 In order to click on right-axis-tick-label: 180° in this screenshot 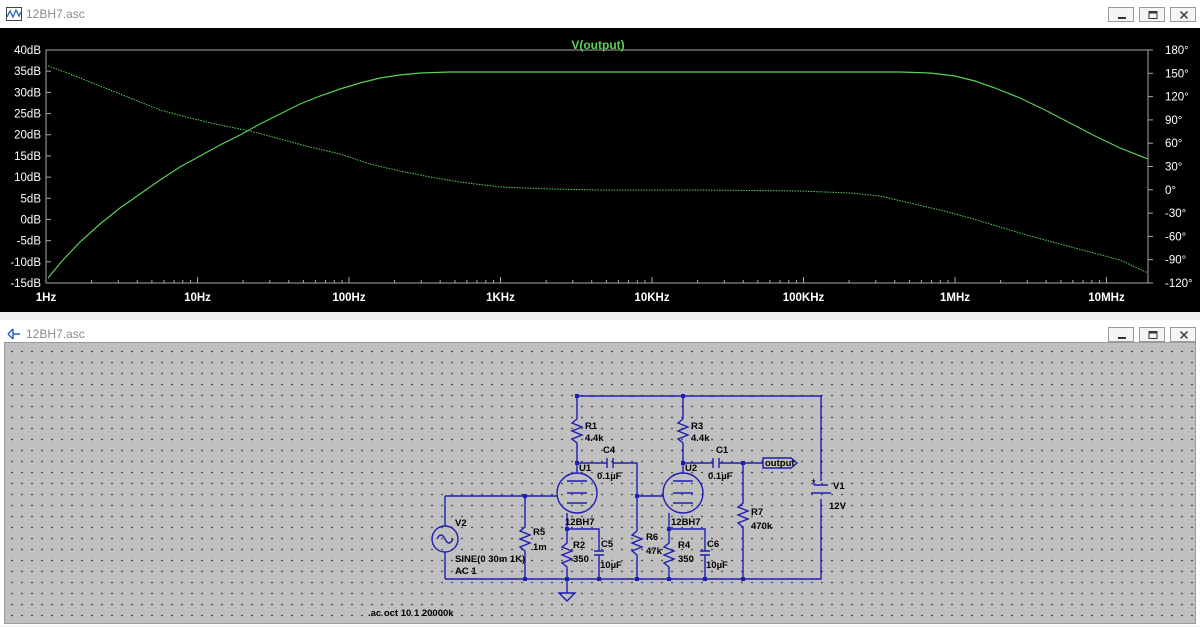, I will do `click(1177, 51)`.